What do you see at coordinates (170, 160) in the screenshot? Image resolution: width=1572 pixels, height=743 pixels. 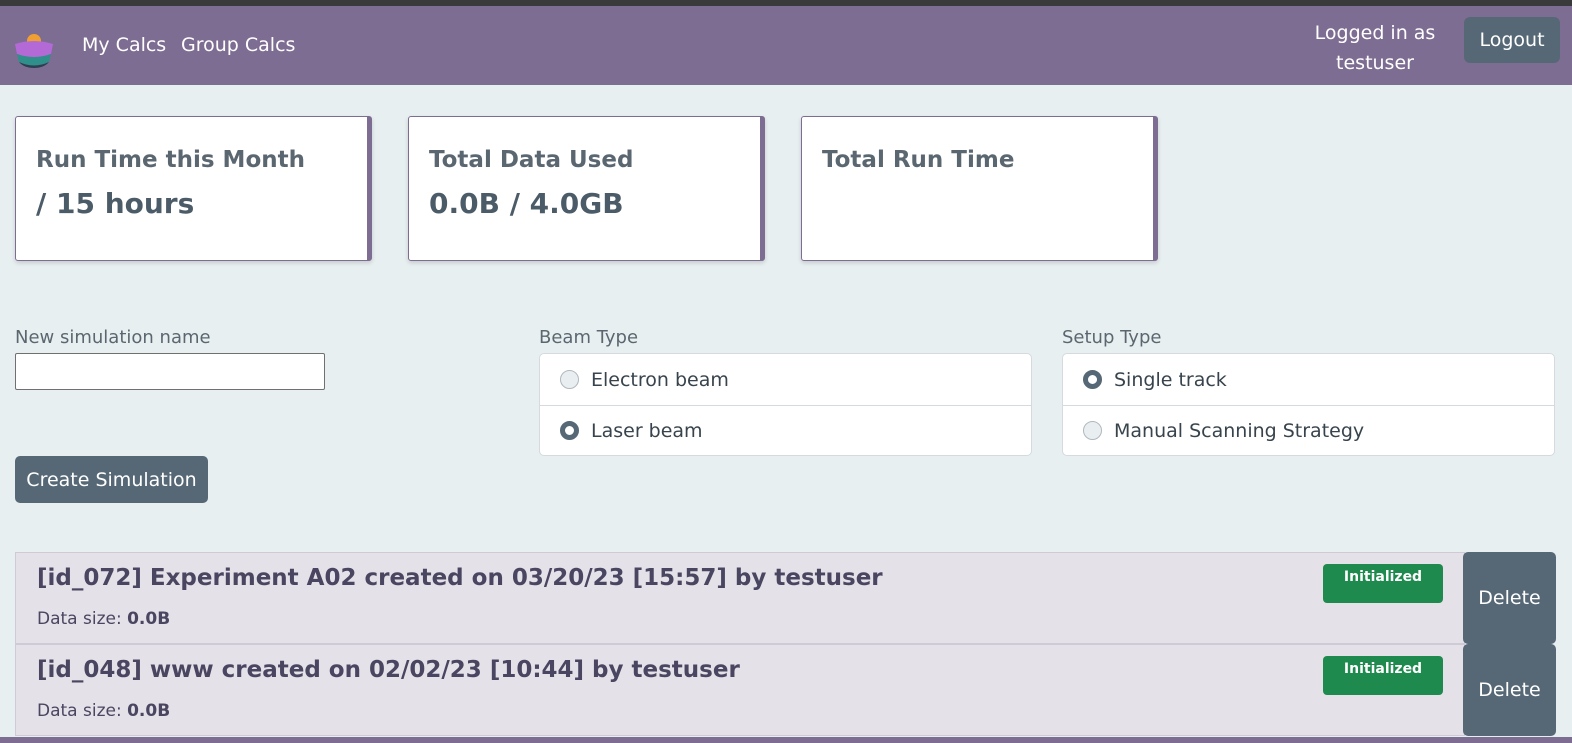 I see `stat-title: Run Time this Month` at bounding box center [170, 160].